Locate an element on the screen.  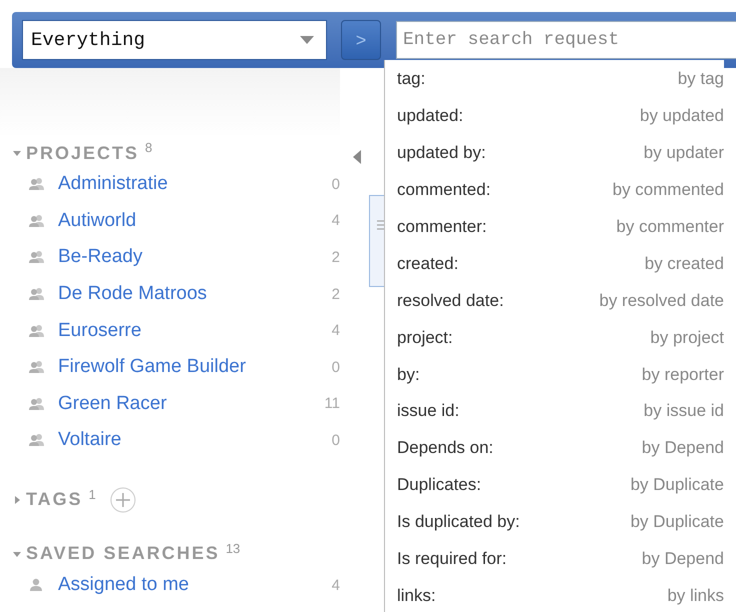
sidebar-link: Euroserre is located at coordinates (184, 331).